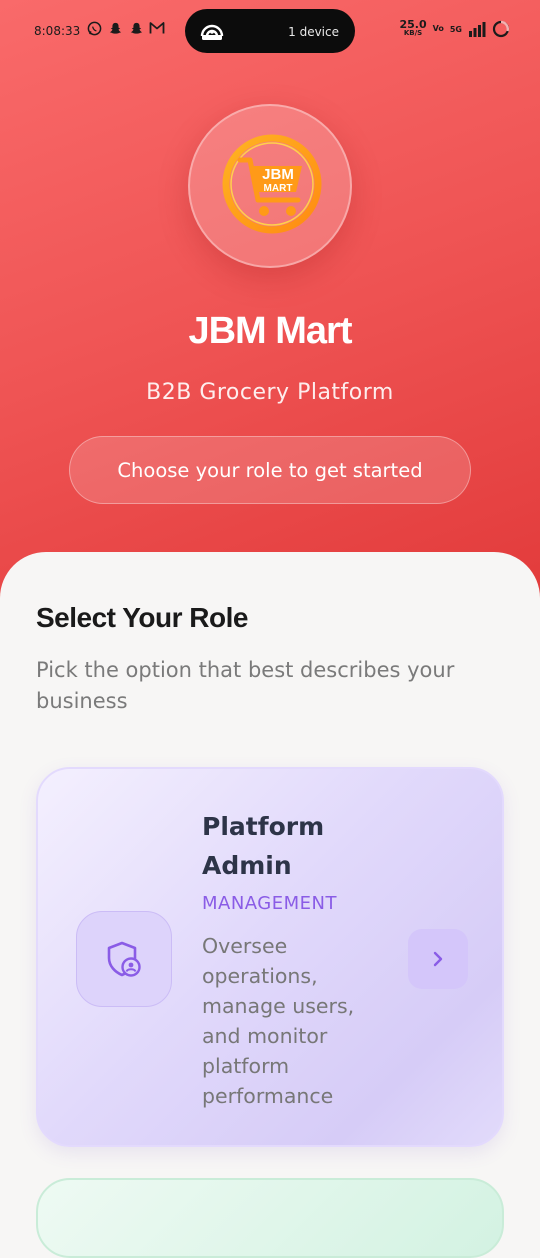 The image size is (540, 1258). Describe the element at coordinates (142, 617) in the screenshot. I see `section-title: Select Your Role` at that location.